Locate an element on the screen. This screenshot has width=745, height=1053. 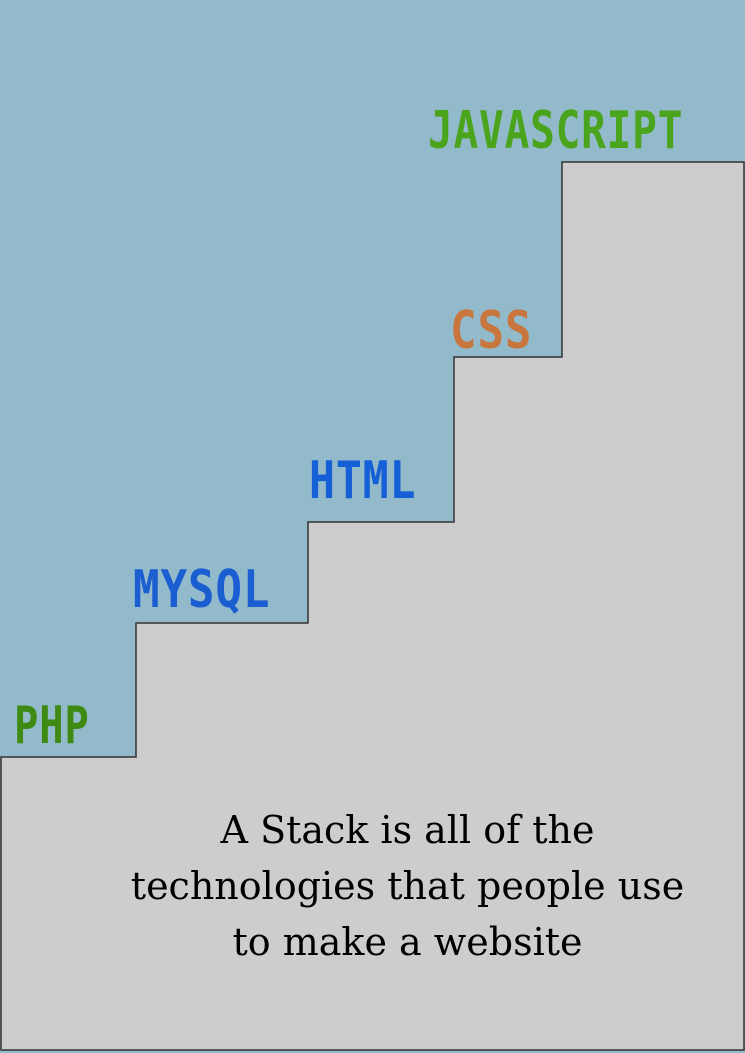
caption-line: technologies that people use is located at coordinates (407, 886).